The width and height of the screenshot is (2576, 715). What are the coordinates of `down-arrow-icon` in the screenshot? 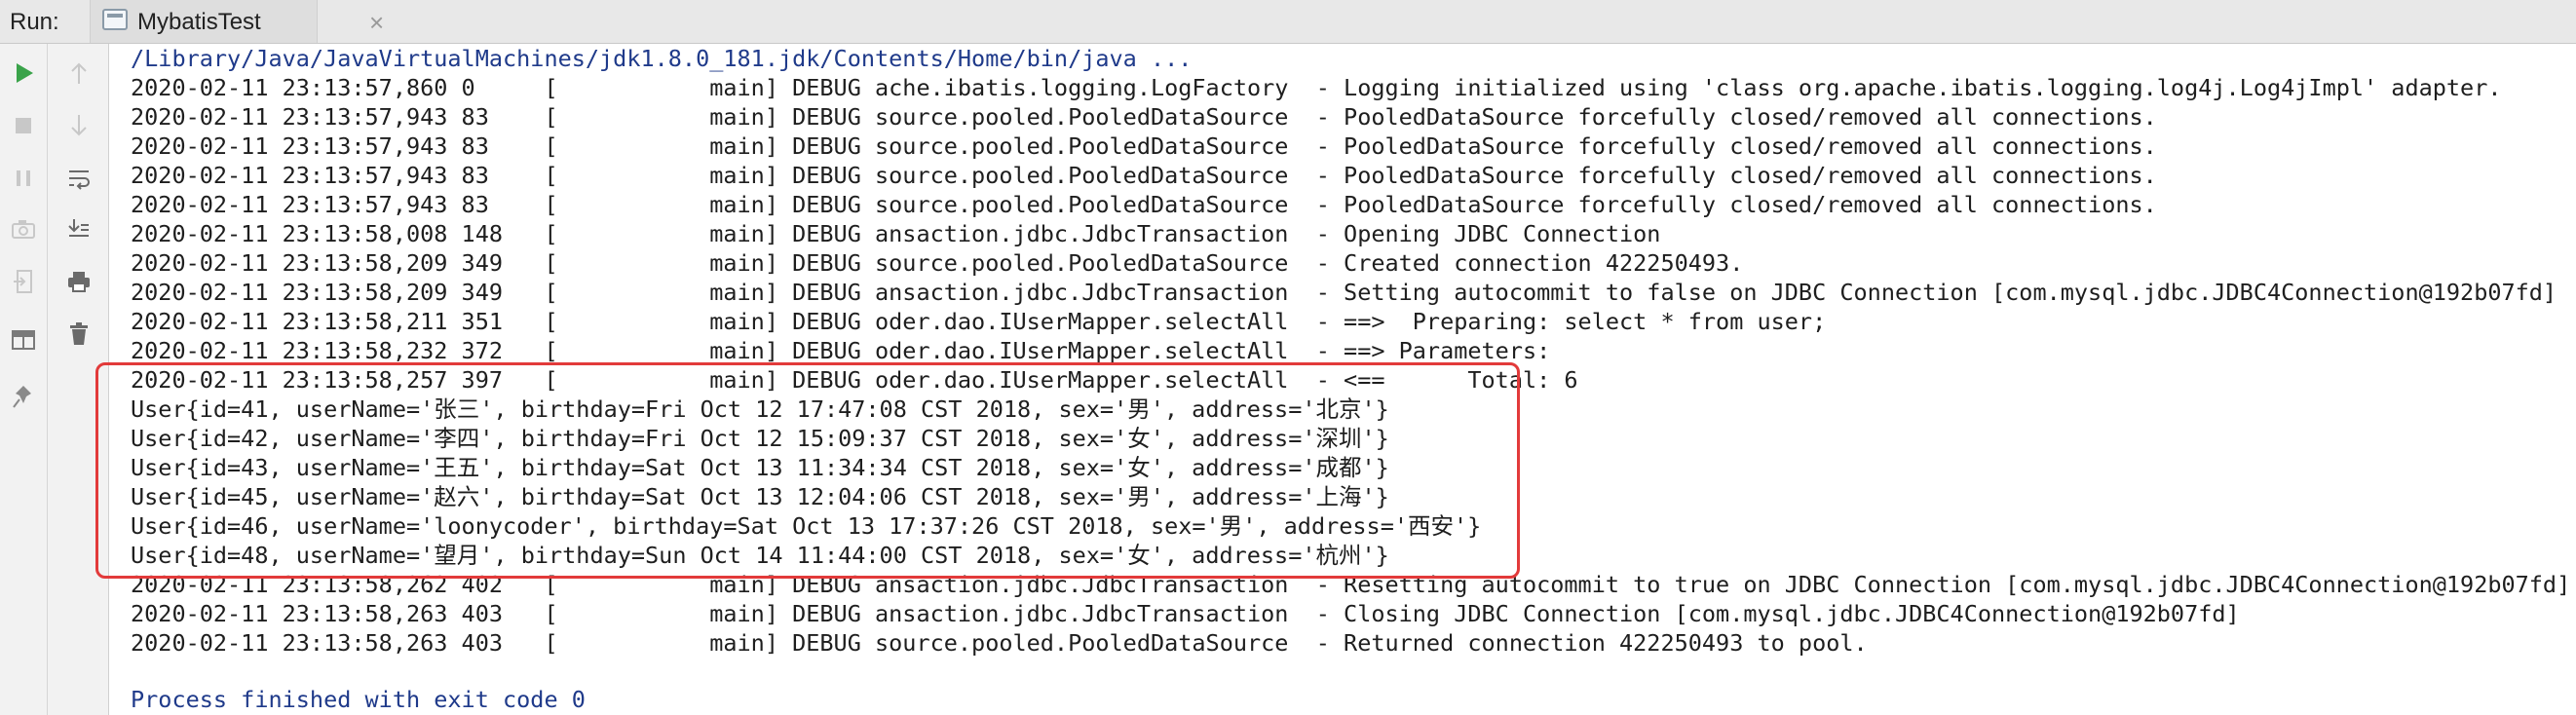 It's located at (78, 125).